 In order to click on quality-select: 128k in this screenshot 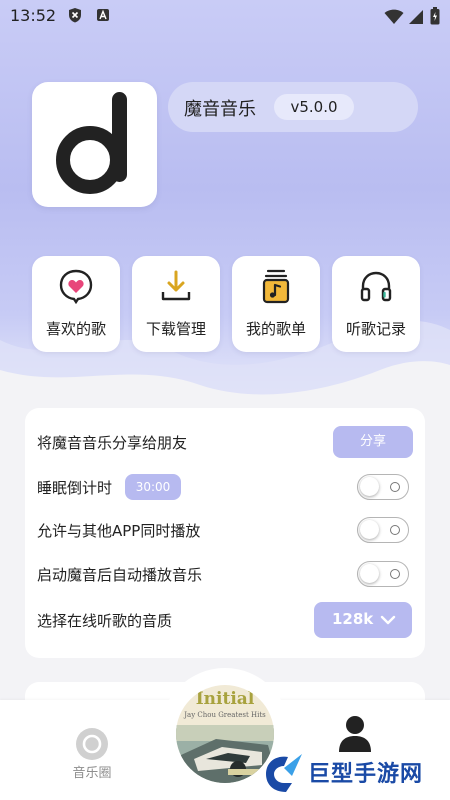, I will do `click(363, 620)`.